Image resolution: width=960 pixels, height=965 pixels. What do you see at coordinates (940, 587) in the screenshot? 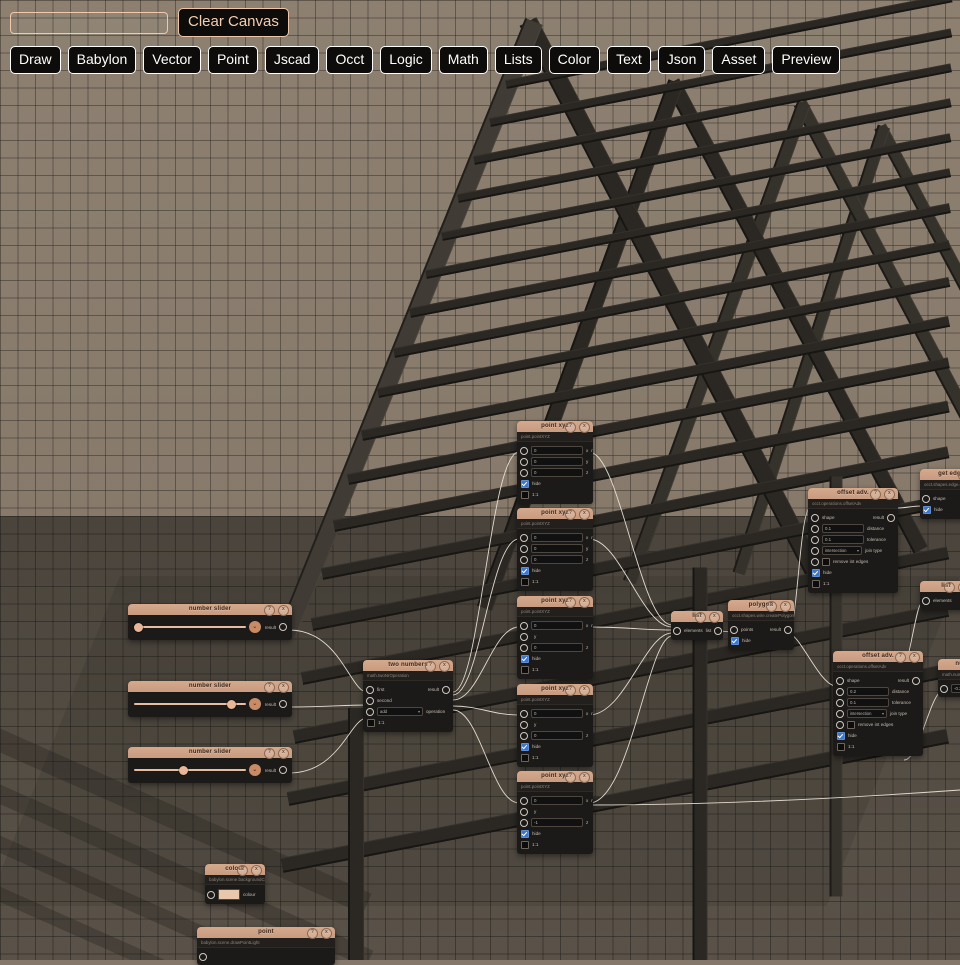
I see `node-header: list ? x` at bounding box center [940, 587].